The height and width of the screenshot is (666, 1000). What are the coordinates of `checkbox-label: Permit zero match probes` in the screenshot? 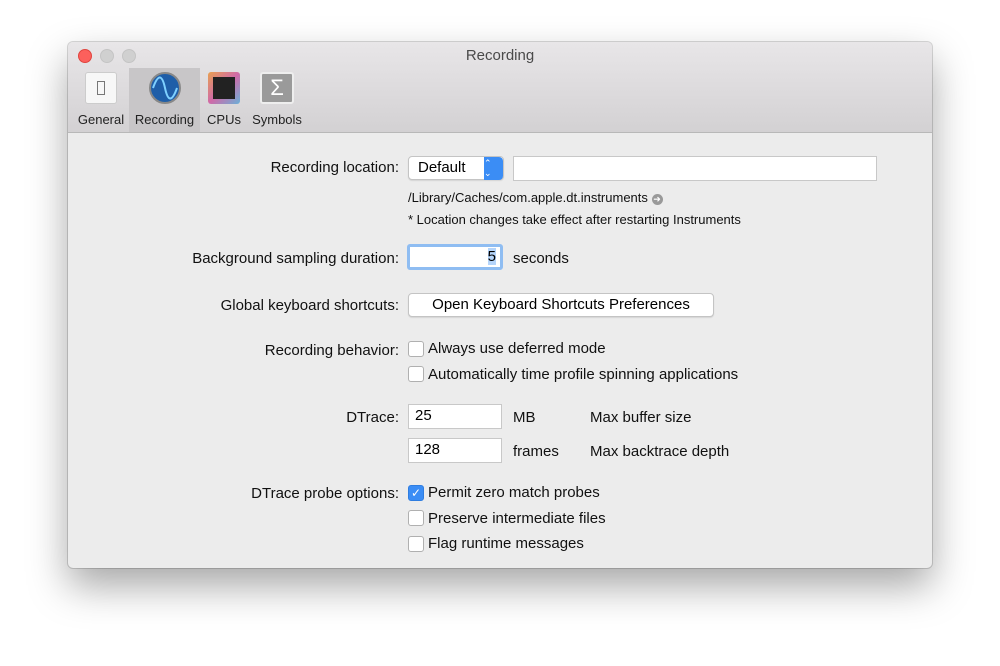 It's located at (514, 492).